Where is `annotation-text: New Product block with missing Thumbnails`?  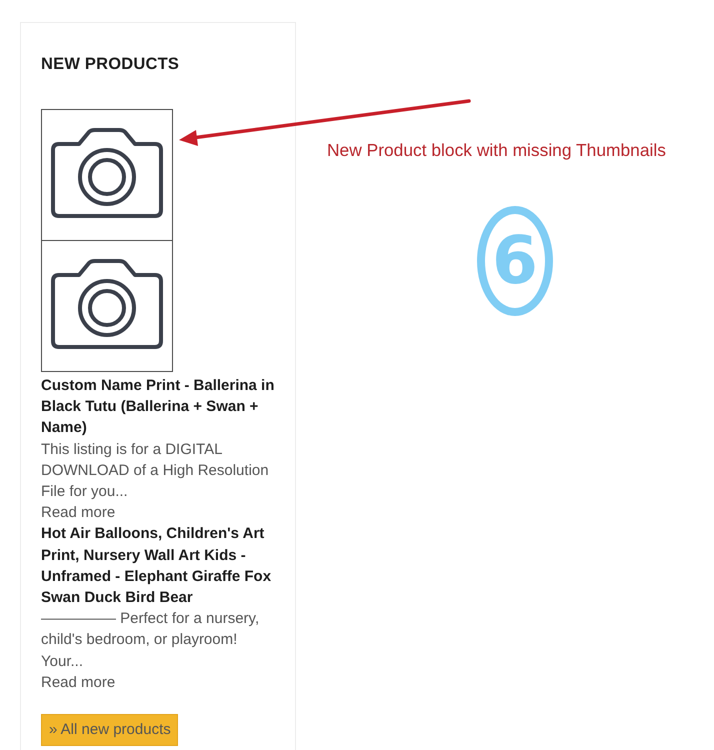
annotation-text: New Product block with missing Thumbnails is located at coordinates (496, 150).